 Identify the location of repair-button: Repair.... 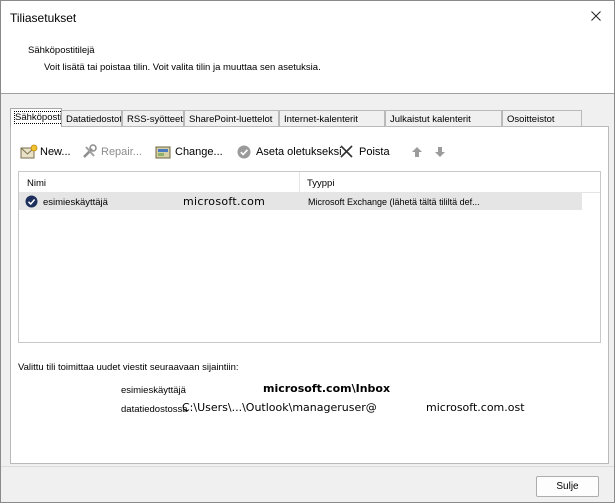
(111, 152).